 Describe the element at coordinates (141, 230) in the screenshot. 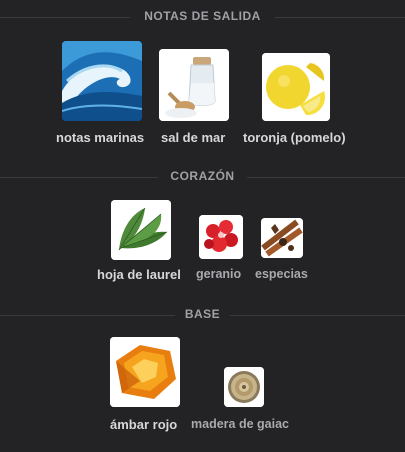

I see `bay-leaf-icon` at that location.